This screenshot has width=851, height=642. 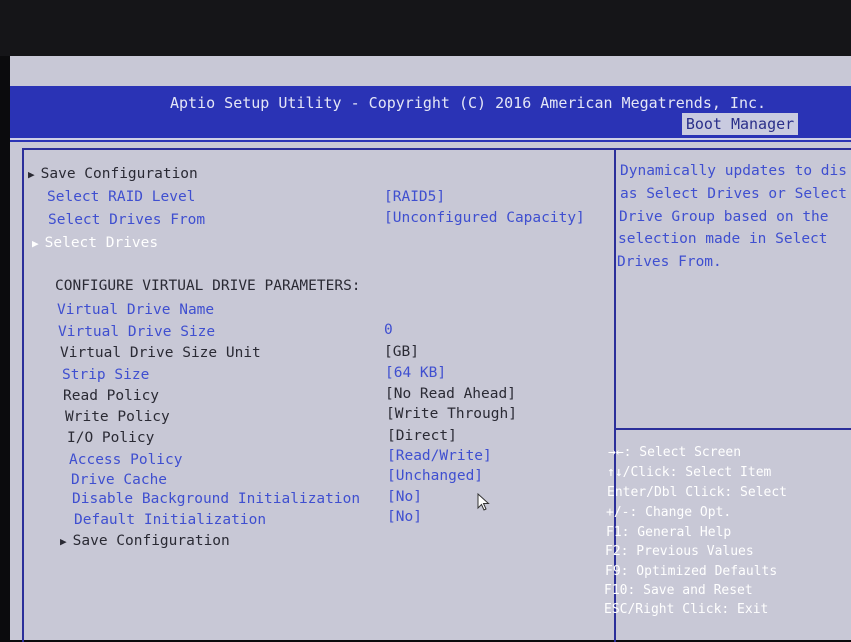 I want to click on menu-item-write-policy-label: Write Policy, so click(x=117, y=417).